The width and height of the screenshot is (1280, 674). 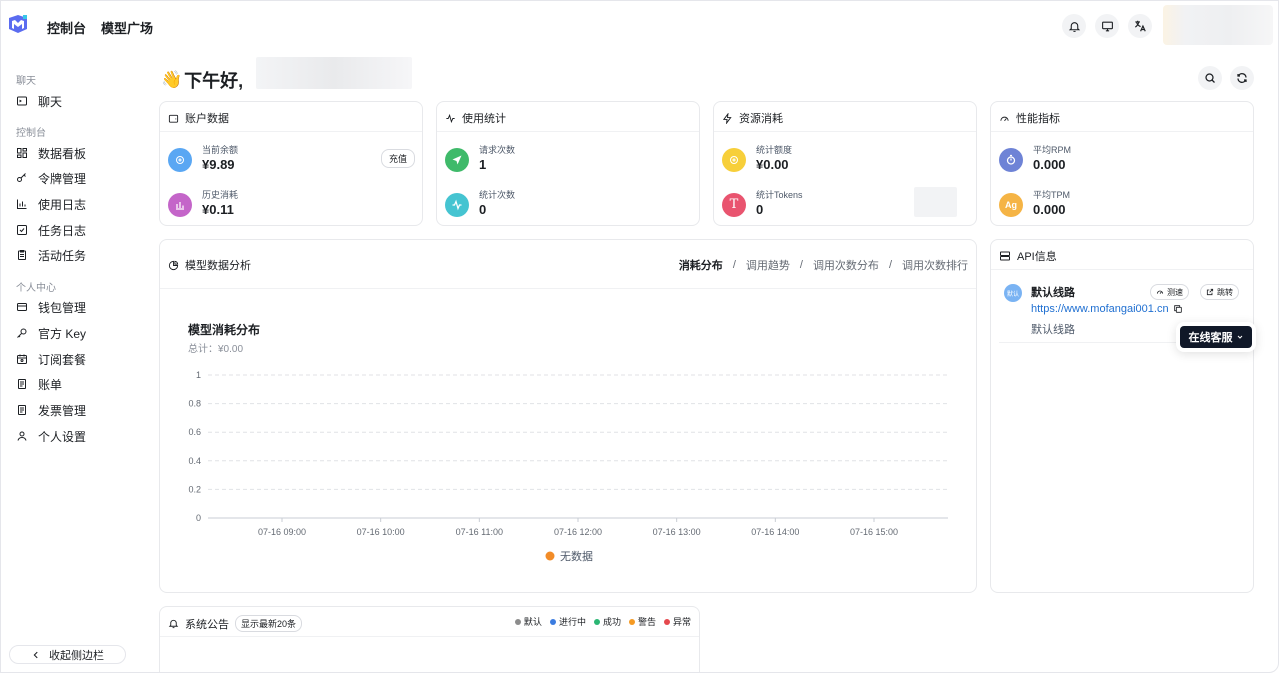 I want to click on x-tick-label: 07-16 12:00, so click(x=578, y=532).